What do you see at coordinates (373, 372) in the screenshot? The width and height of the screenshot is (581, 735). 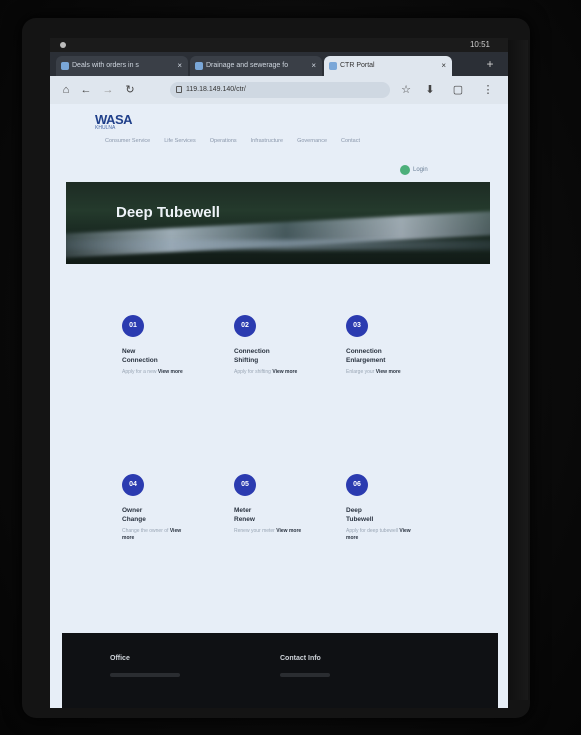 I see `service-description: Enlarge your View more` at bounding box center [373, 372].